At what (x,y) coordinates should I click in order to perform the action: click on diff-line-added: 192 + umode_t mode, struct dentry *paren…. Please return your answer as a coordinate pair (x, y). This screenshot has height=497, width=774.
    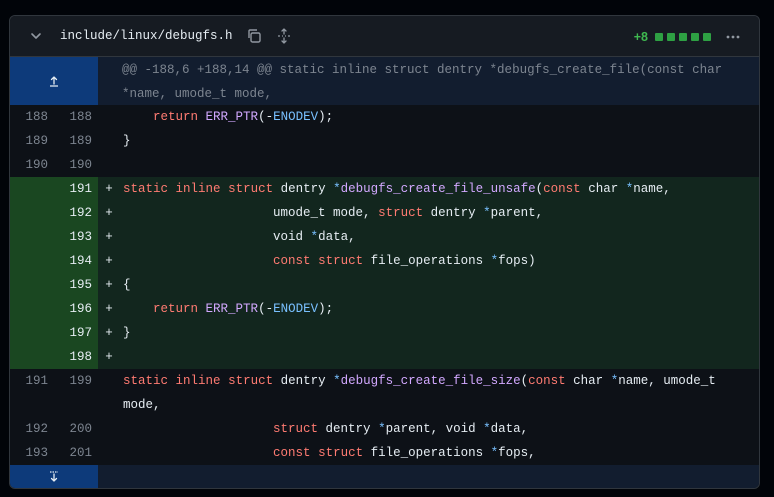
    Looking at the image, I should click on (384, 213).